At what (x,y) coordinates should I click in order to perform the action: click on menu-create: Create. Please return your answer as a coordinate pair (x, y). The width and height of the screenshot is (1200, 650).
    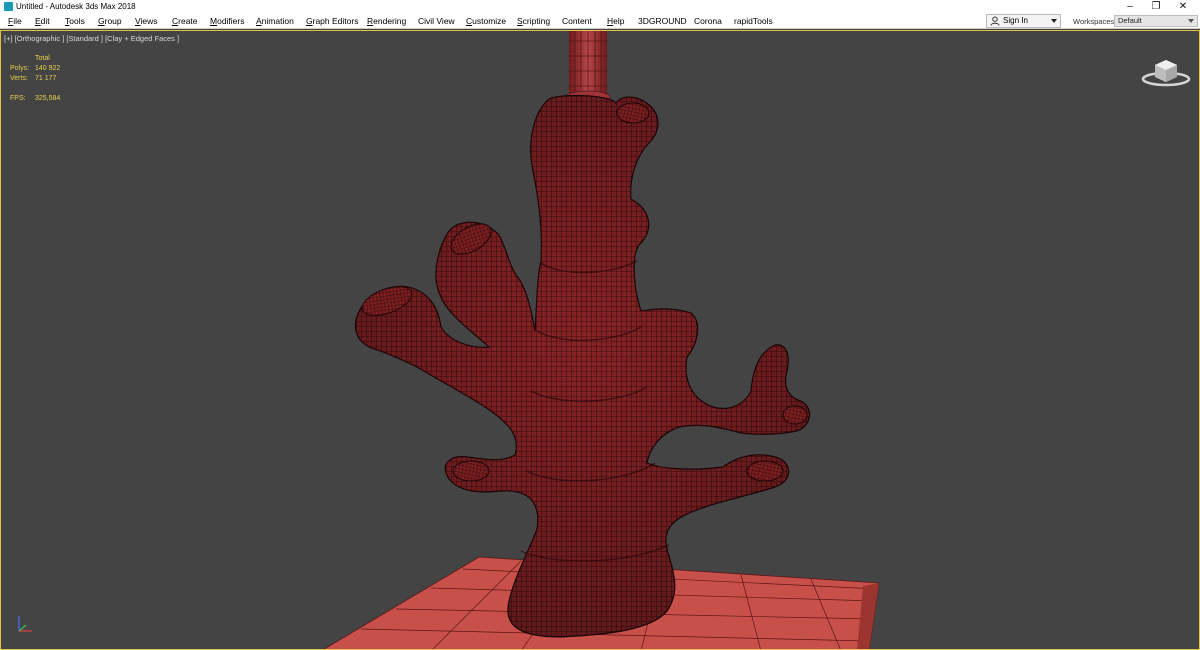
    Looking at the image, I should click on (185, 21).